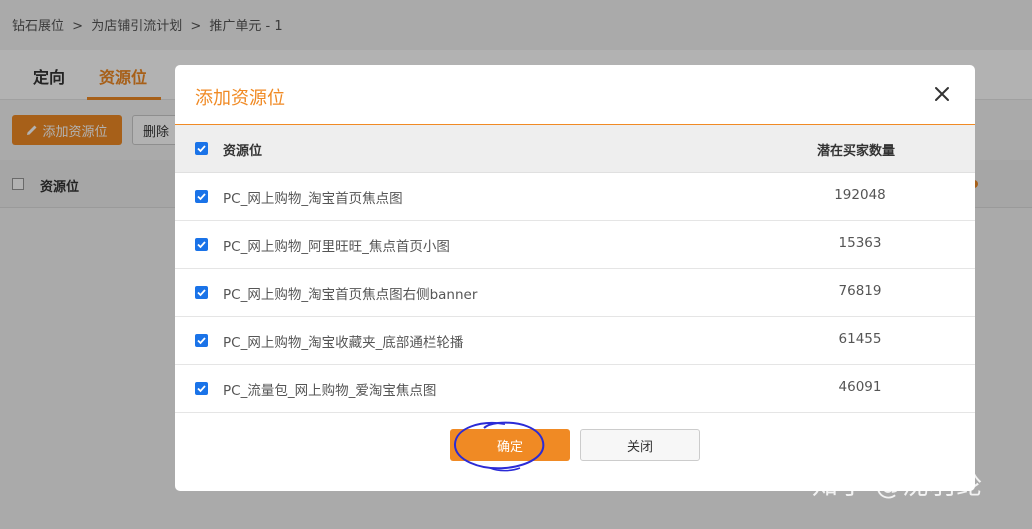 The width and height of the screenshot is (1032, 529). Describe the element at coordinates (856, 151) in the screenshot. I see `column-header-potential-buyers: 潜在买家数量` at that location.